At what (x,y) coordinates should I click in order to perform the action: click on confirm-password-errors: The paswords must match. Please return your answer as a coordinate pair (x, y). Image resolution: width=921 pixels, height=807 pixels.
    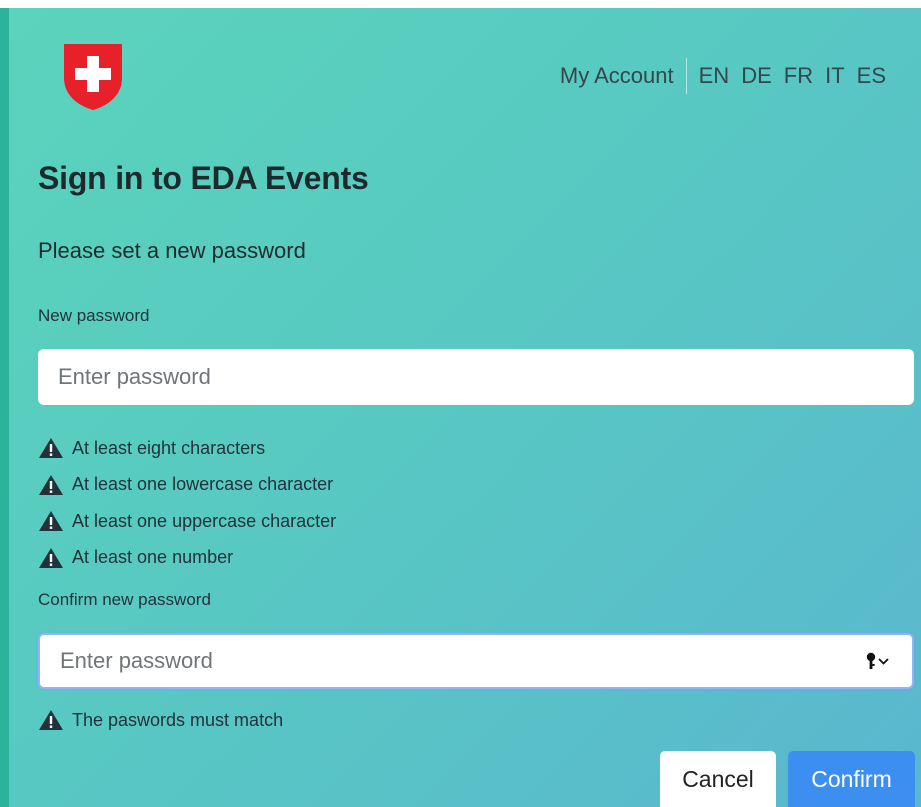
    Looking at the image, I should click on (160, 720).